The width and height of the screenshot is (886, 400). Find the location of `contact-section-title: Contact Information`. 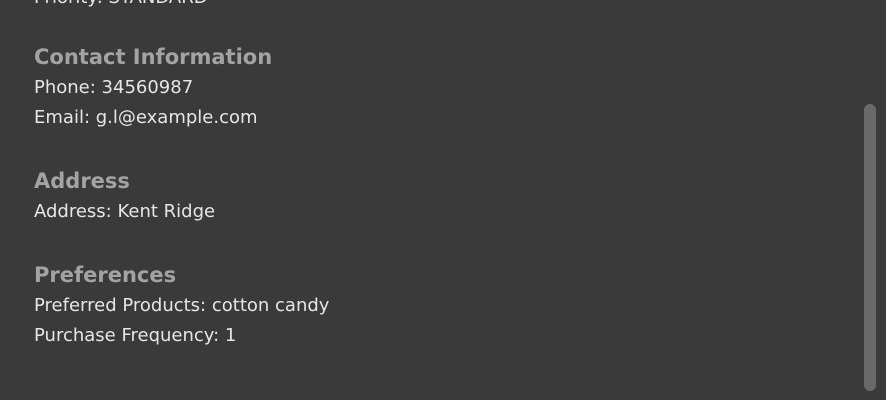

contact-section-title: Contact Information is located at coordinates (153, 57).